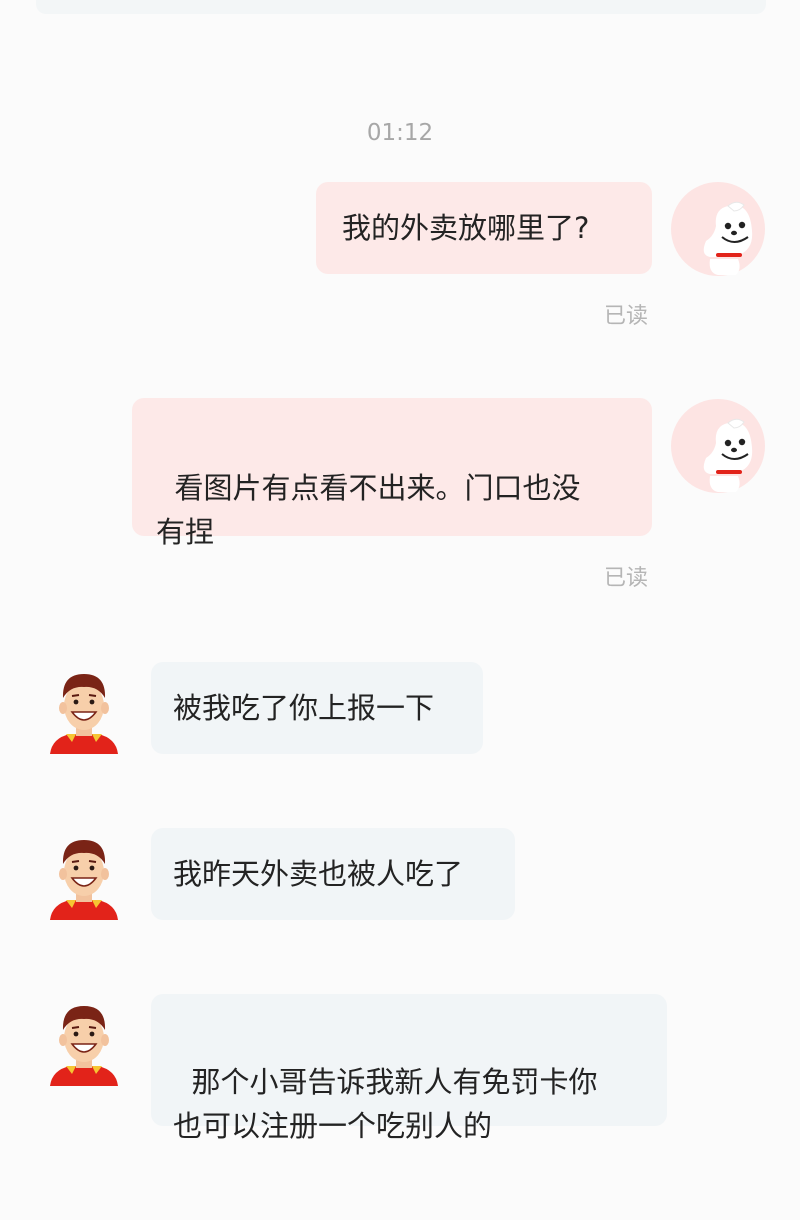  I want to click on my-message-text: 我的外卖放哪里了?, so click(466, 228).